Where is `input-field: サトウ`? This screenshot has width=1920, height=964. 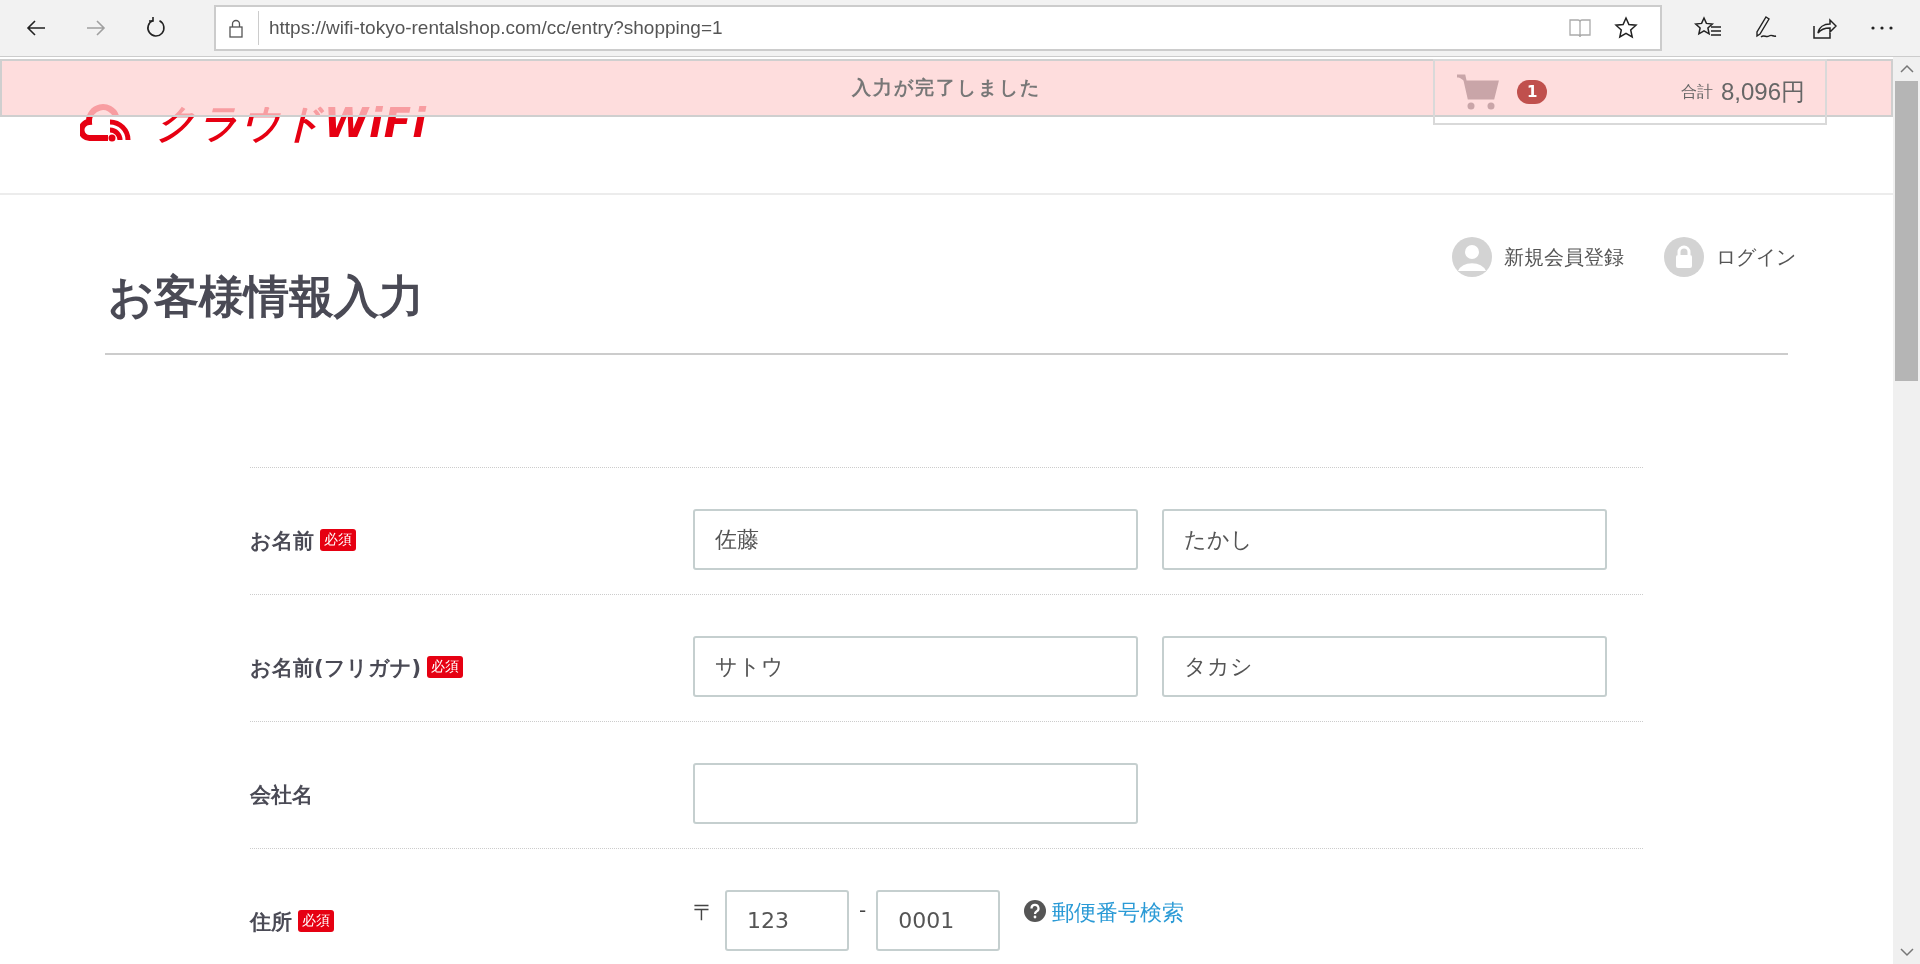
input-field: サトウ is located at coordinates (915, 666).